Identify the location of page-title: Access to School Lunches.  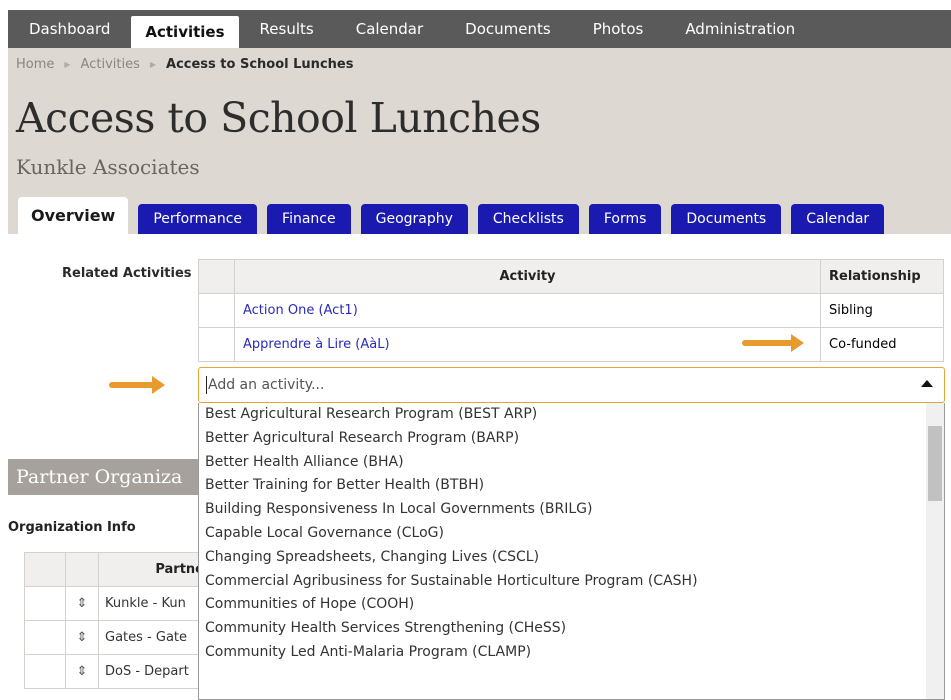
(278, 118).